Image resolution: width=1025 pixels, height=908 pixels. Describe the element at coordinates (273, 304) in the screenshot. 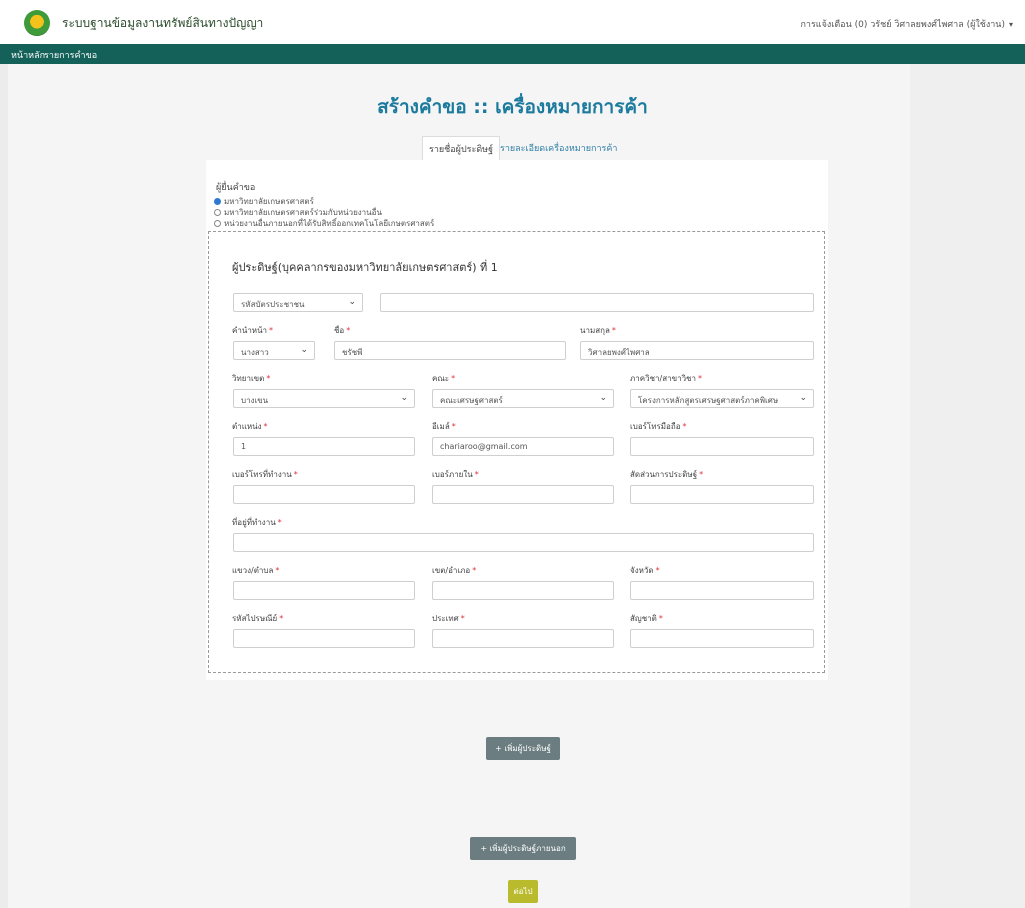

I see `id-type-value: รหัสบัตรประชาชน` at that location.